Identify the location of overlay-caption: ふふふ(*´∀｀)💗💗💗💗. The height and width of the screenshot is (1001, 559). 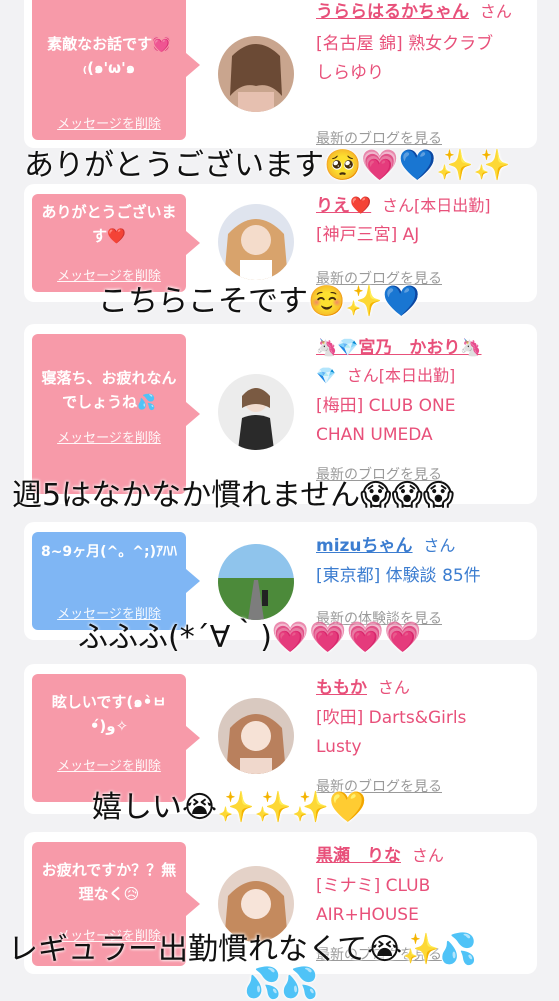
(250, 637).